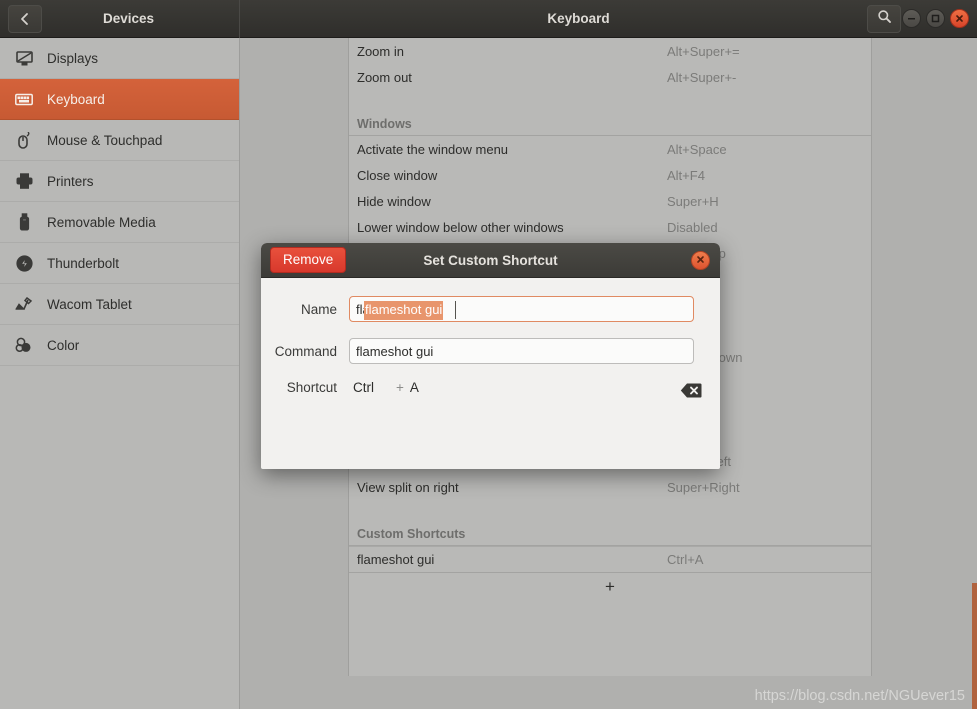  I want to click on shortcut-name: Zoom out, so click(384, 77).